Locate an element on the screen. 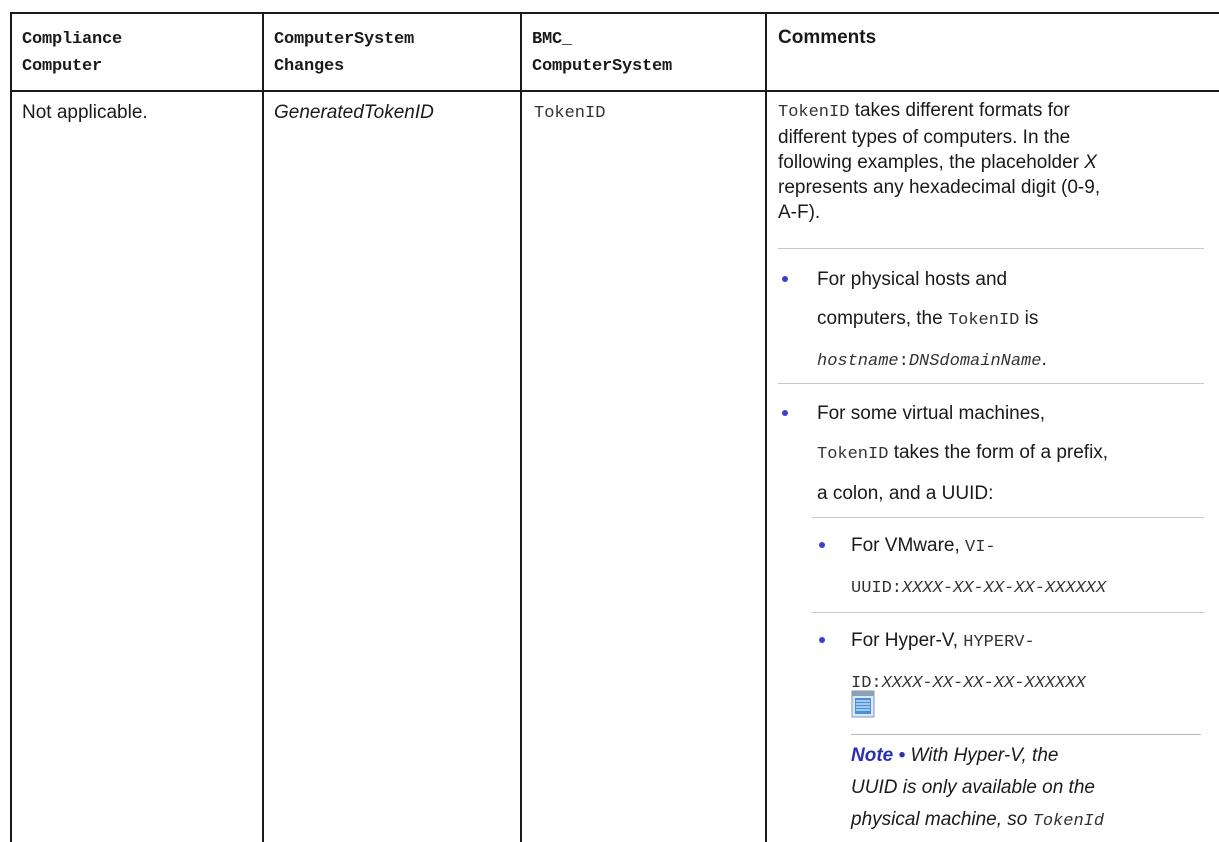 The width and height of the screenshot is (1219, 842). table-border-left is located at coordinates (11, 427).